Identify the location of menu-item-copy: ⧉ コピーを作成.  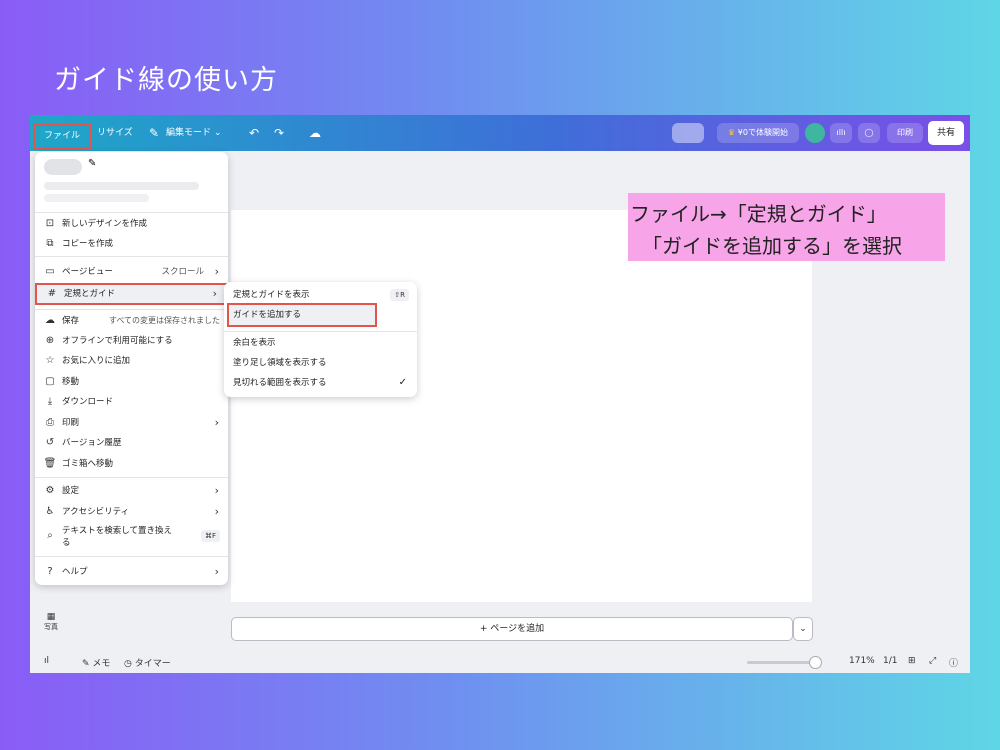
(131, 244).